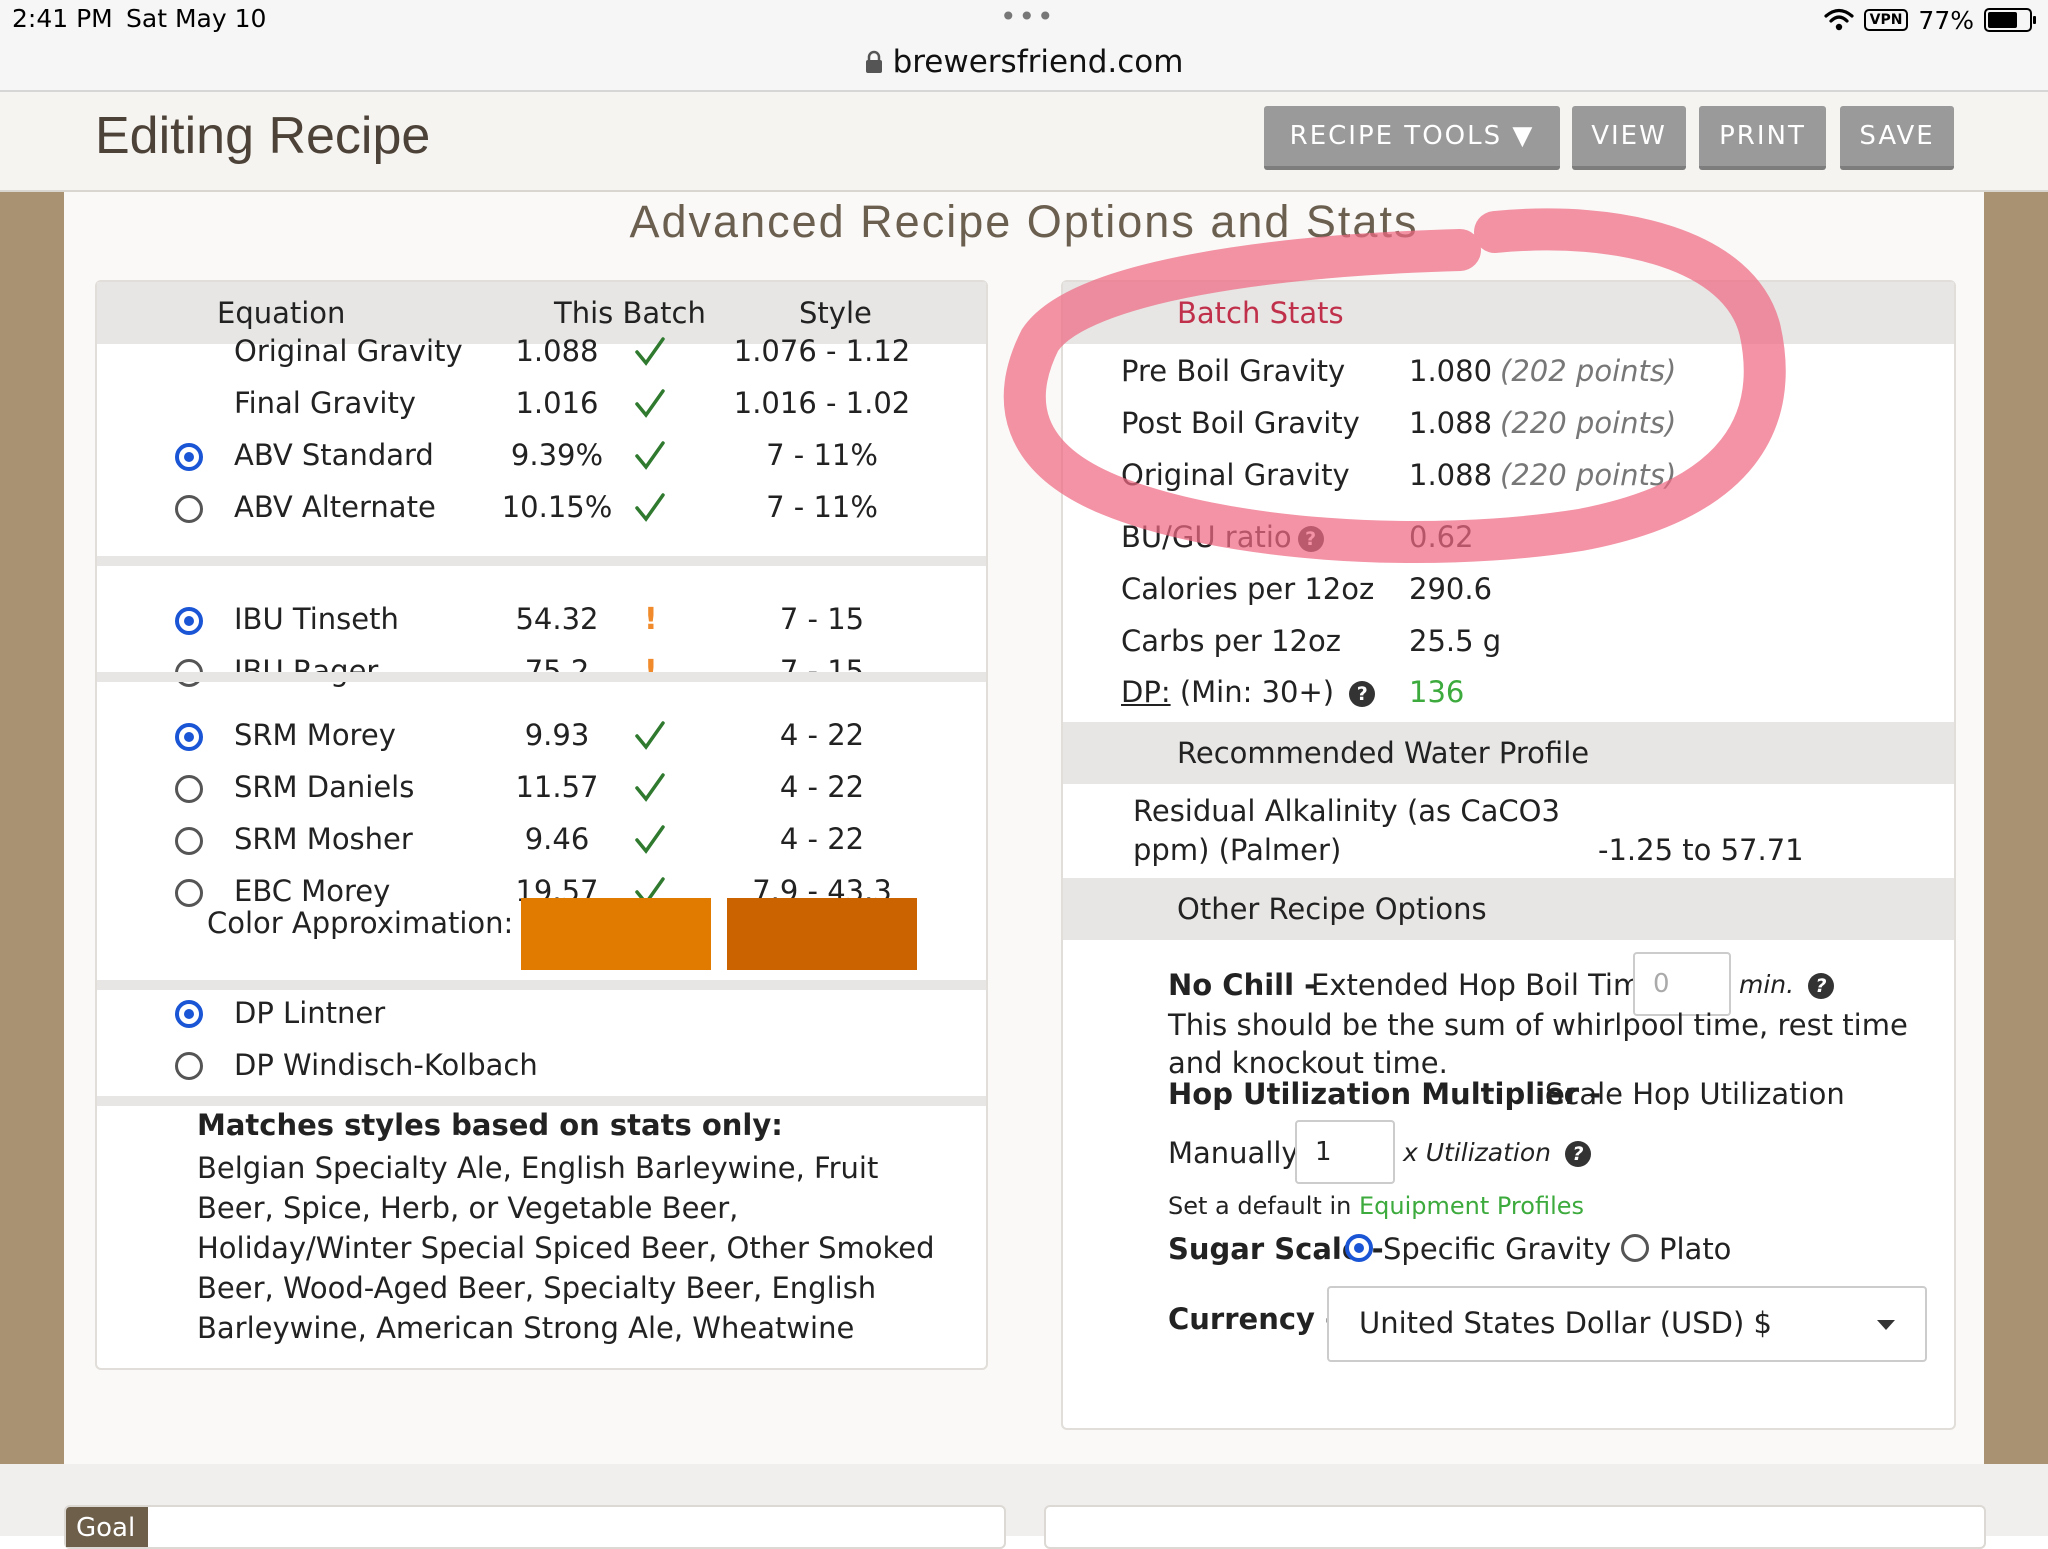 The image size is (2048, 1549). What do you see at coordinates (62, 18) in the screenshot?
I see `status-time: 2:41 PM` at bounding box center [62, 18].